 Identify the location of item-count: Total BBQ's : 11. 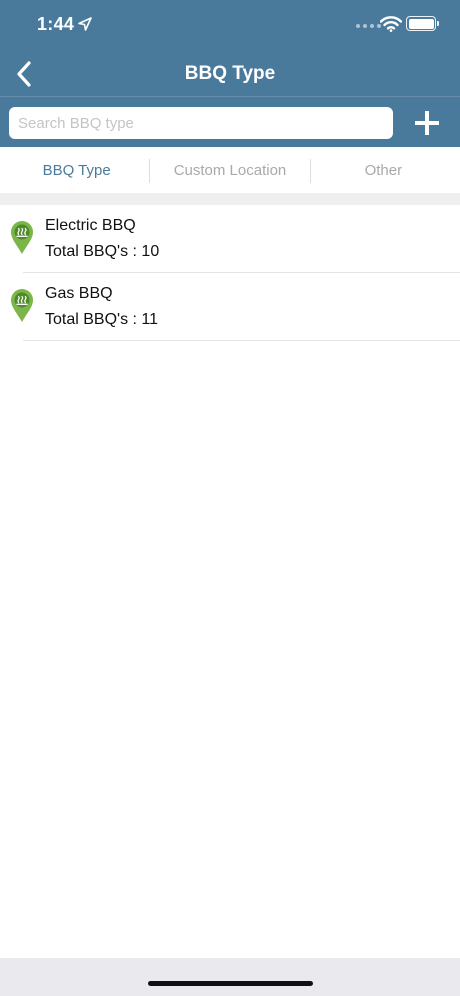
(102, 319).